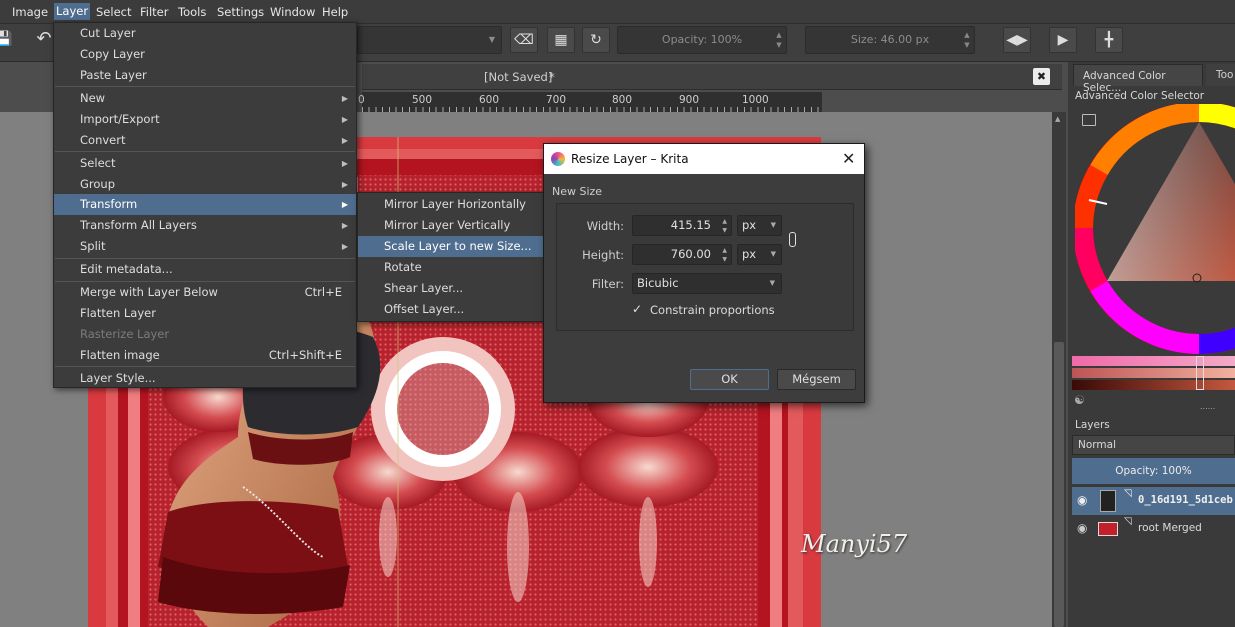 This screenshot has width=1235, height=627. I want to click on filter-dropdown: Bicubic ▼, so click(707, 283).